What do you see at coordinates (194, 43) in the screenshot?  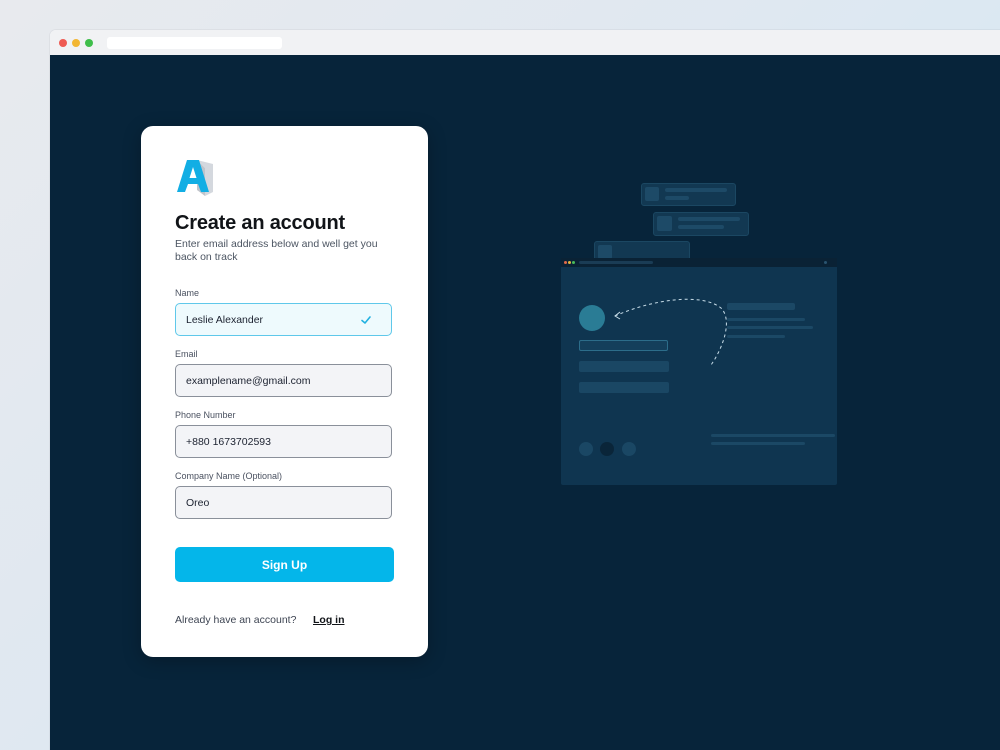 I see `address-bar` at bounding box center [194, 43].